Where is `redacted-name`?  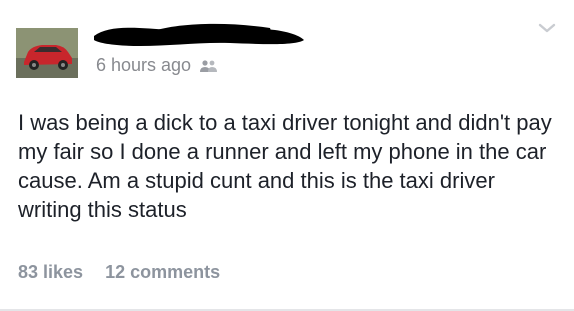 redacted-name is located at coordinates (199, 34).